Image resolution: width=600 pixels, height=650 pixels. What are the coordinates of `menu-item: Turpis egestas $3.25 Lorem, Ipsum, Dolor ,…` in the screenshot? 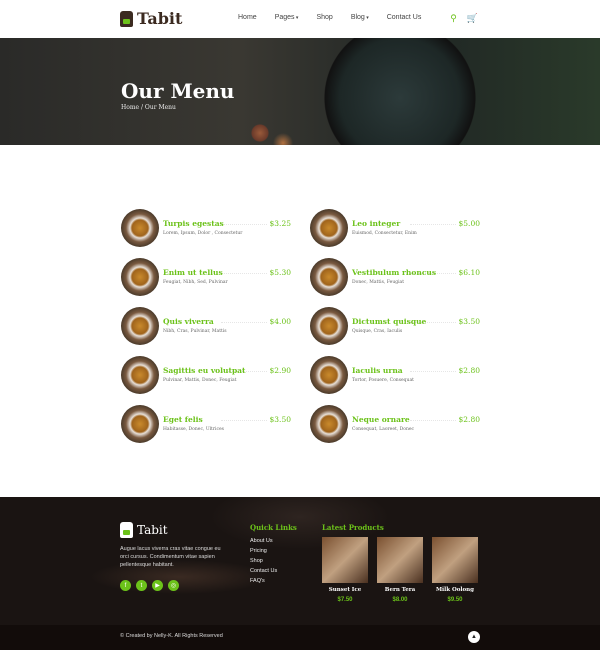 It's located at (206, 228).